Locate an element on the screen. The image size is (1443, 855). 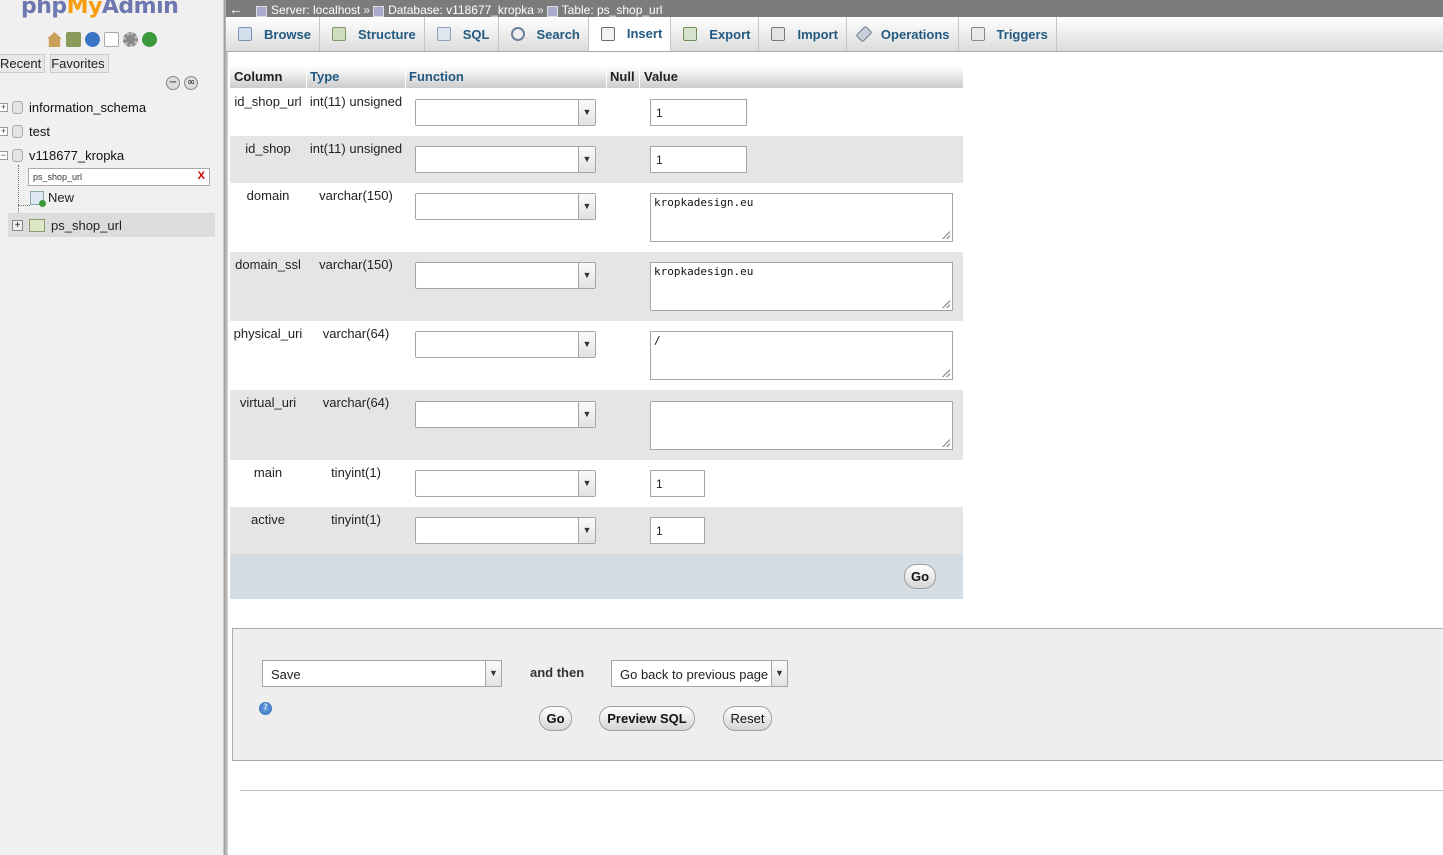
nav-resize-handle is located at coordinates (226, 427).